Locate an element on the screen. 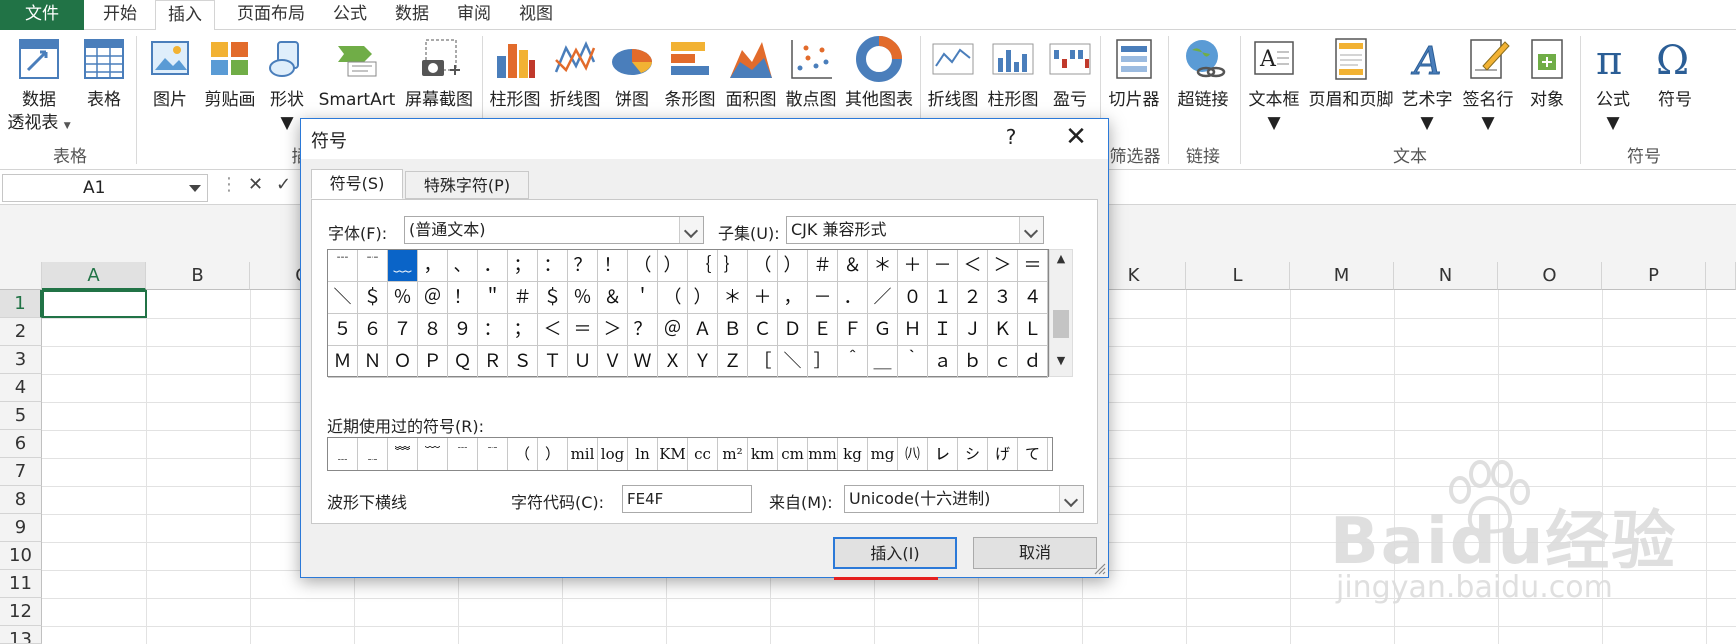  symbol-cell: Ｂ is located at coordinates (733, 330).